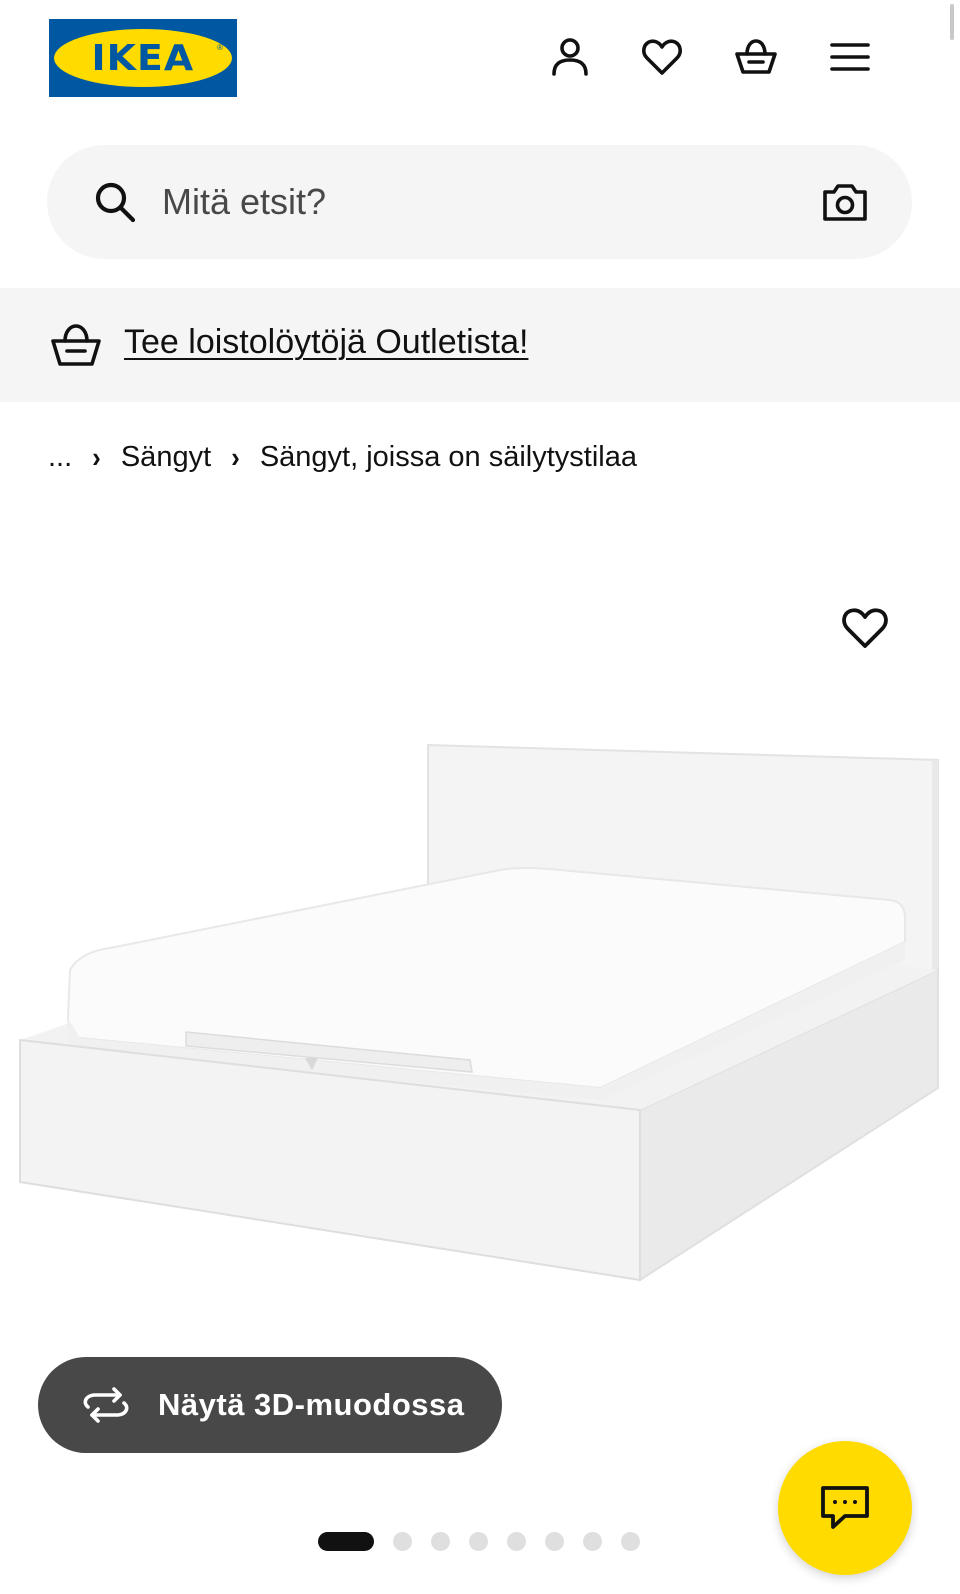  I want to click on menu-button, so click(850, 57).